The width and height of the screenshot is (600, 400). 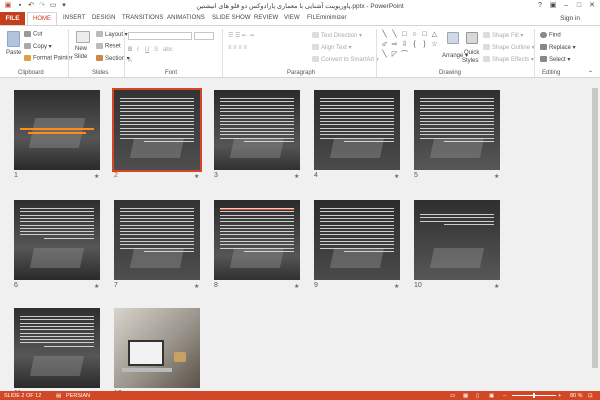 What do you see at coordinates (12, 19) in the screenshot?
I see `tab-file: FILE` at bounding box center [12, 19].